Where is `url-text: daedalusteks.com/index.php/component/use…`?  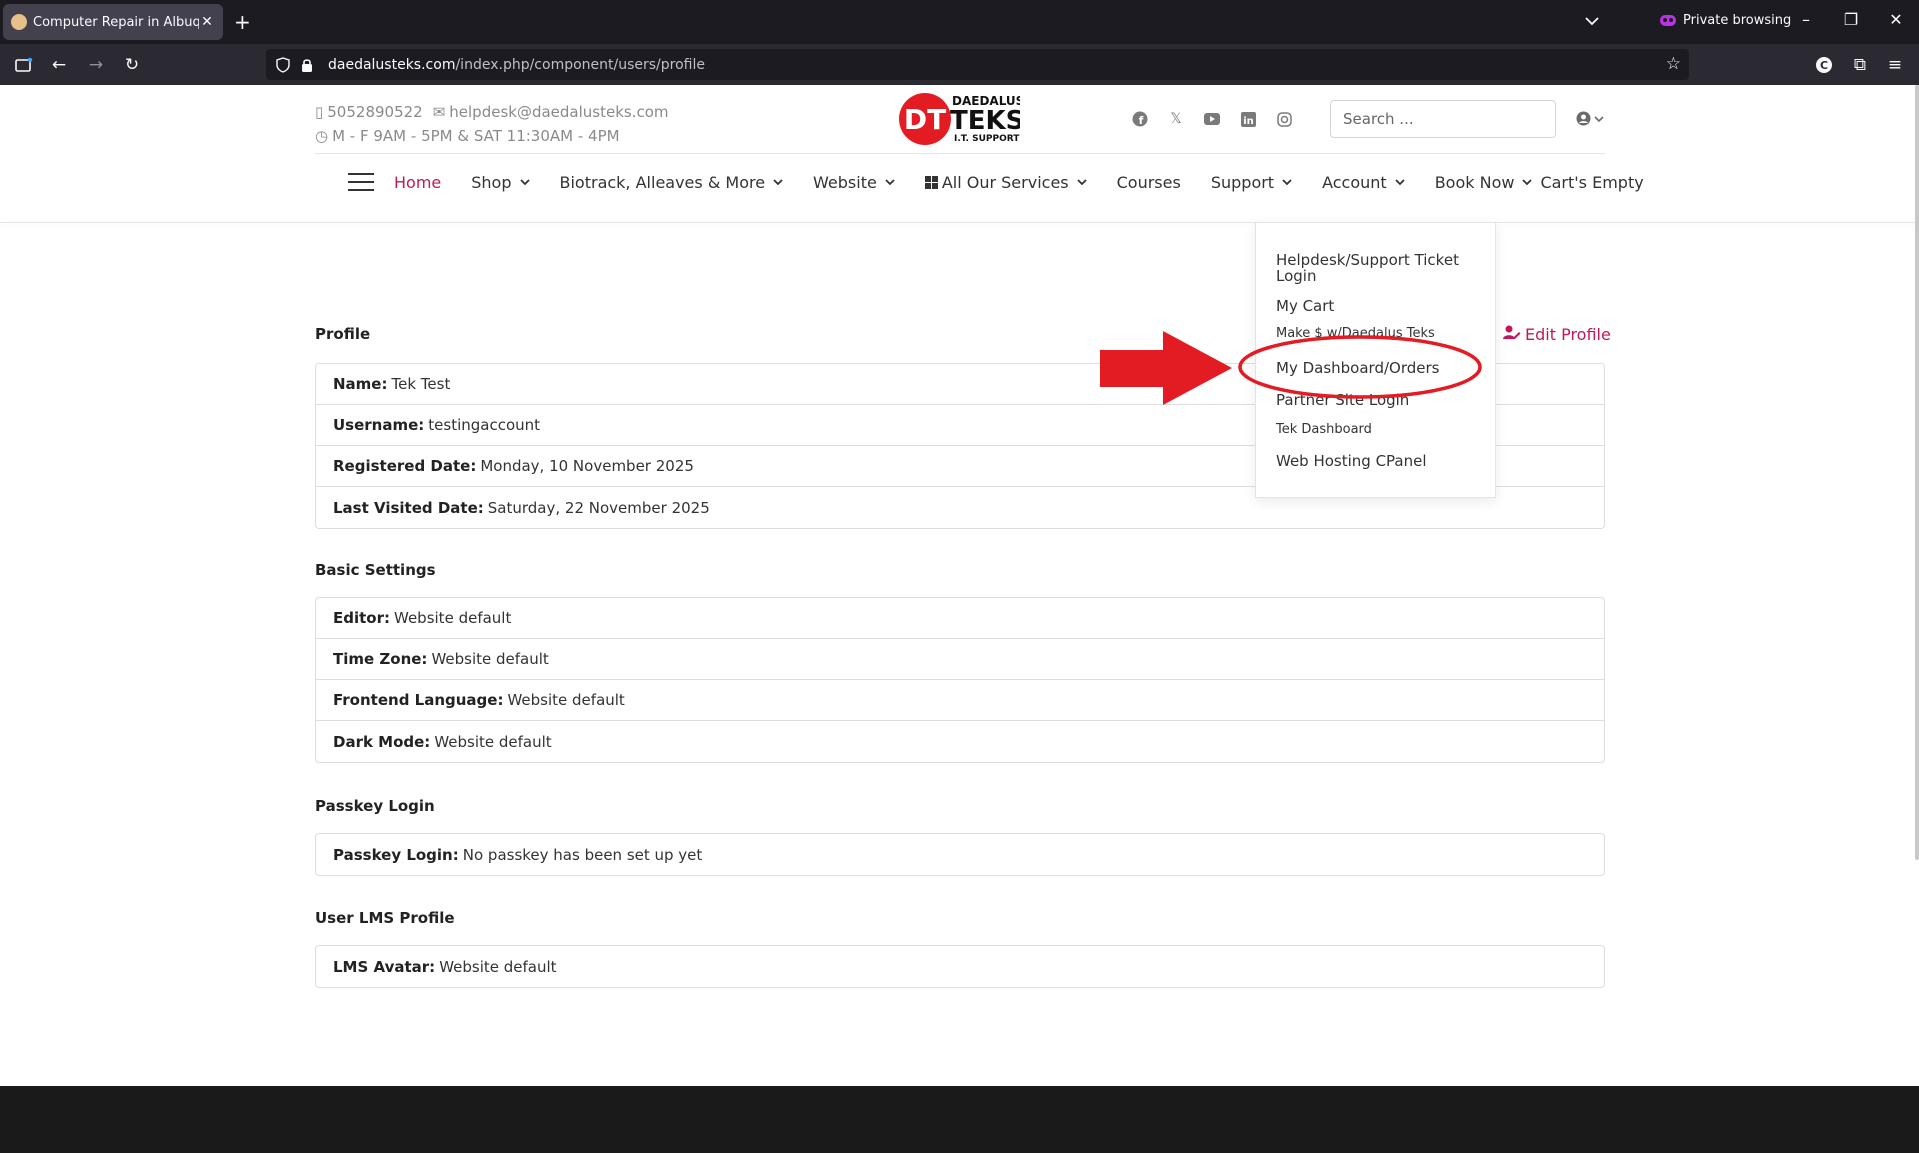
url-text: daedalusteks.com/index.php/component/use… is located at coordinates (516, 64).